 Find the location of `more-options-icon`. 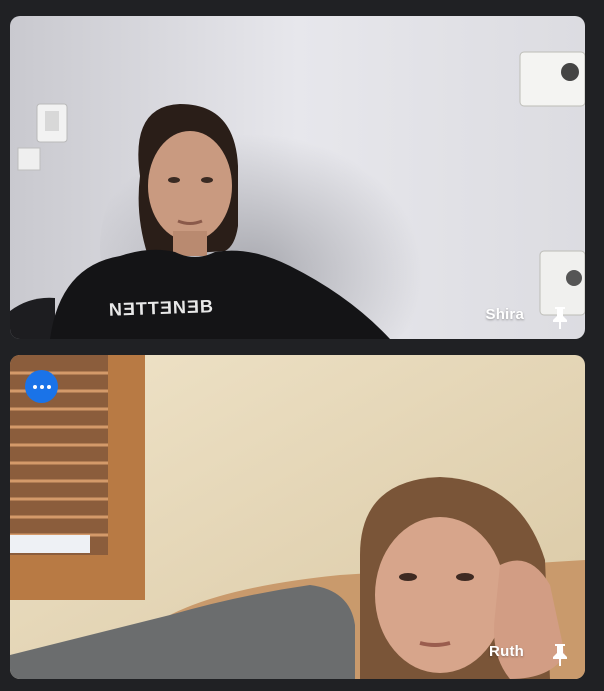

more-options-icon is located at coordinates (34, 386).